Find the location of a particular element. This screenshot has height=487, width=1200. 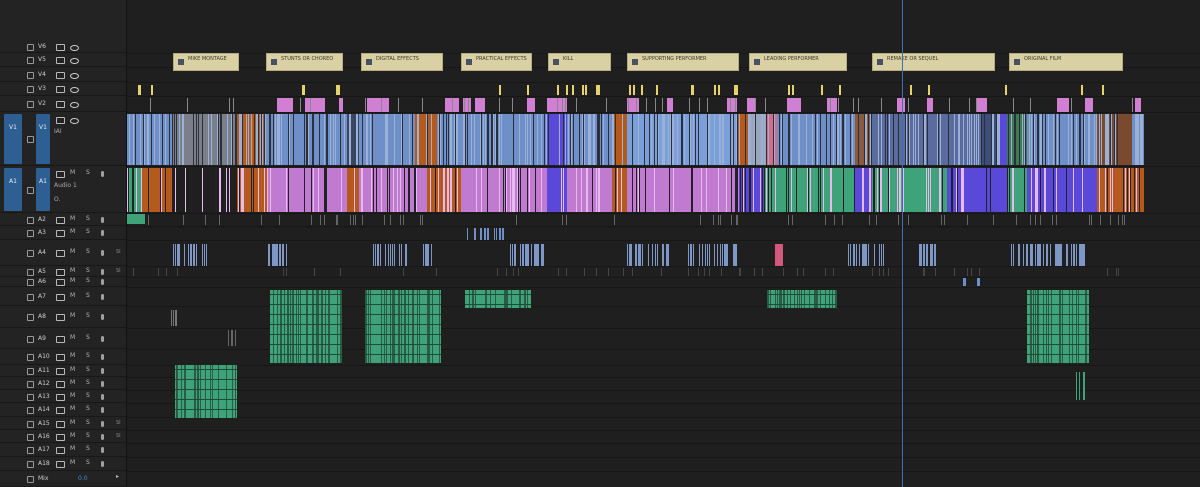

sequence-marker: KILL is located at coordinates (579, 62).